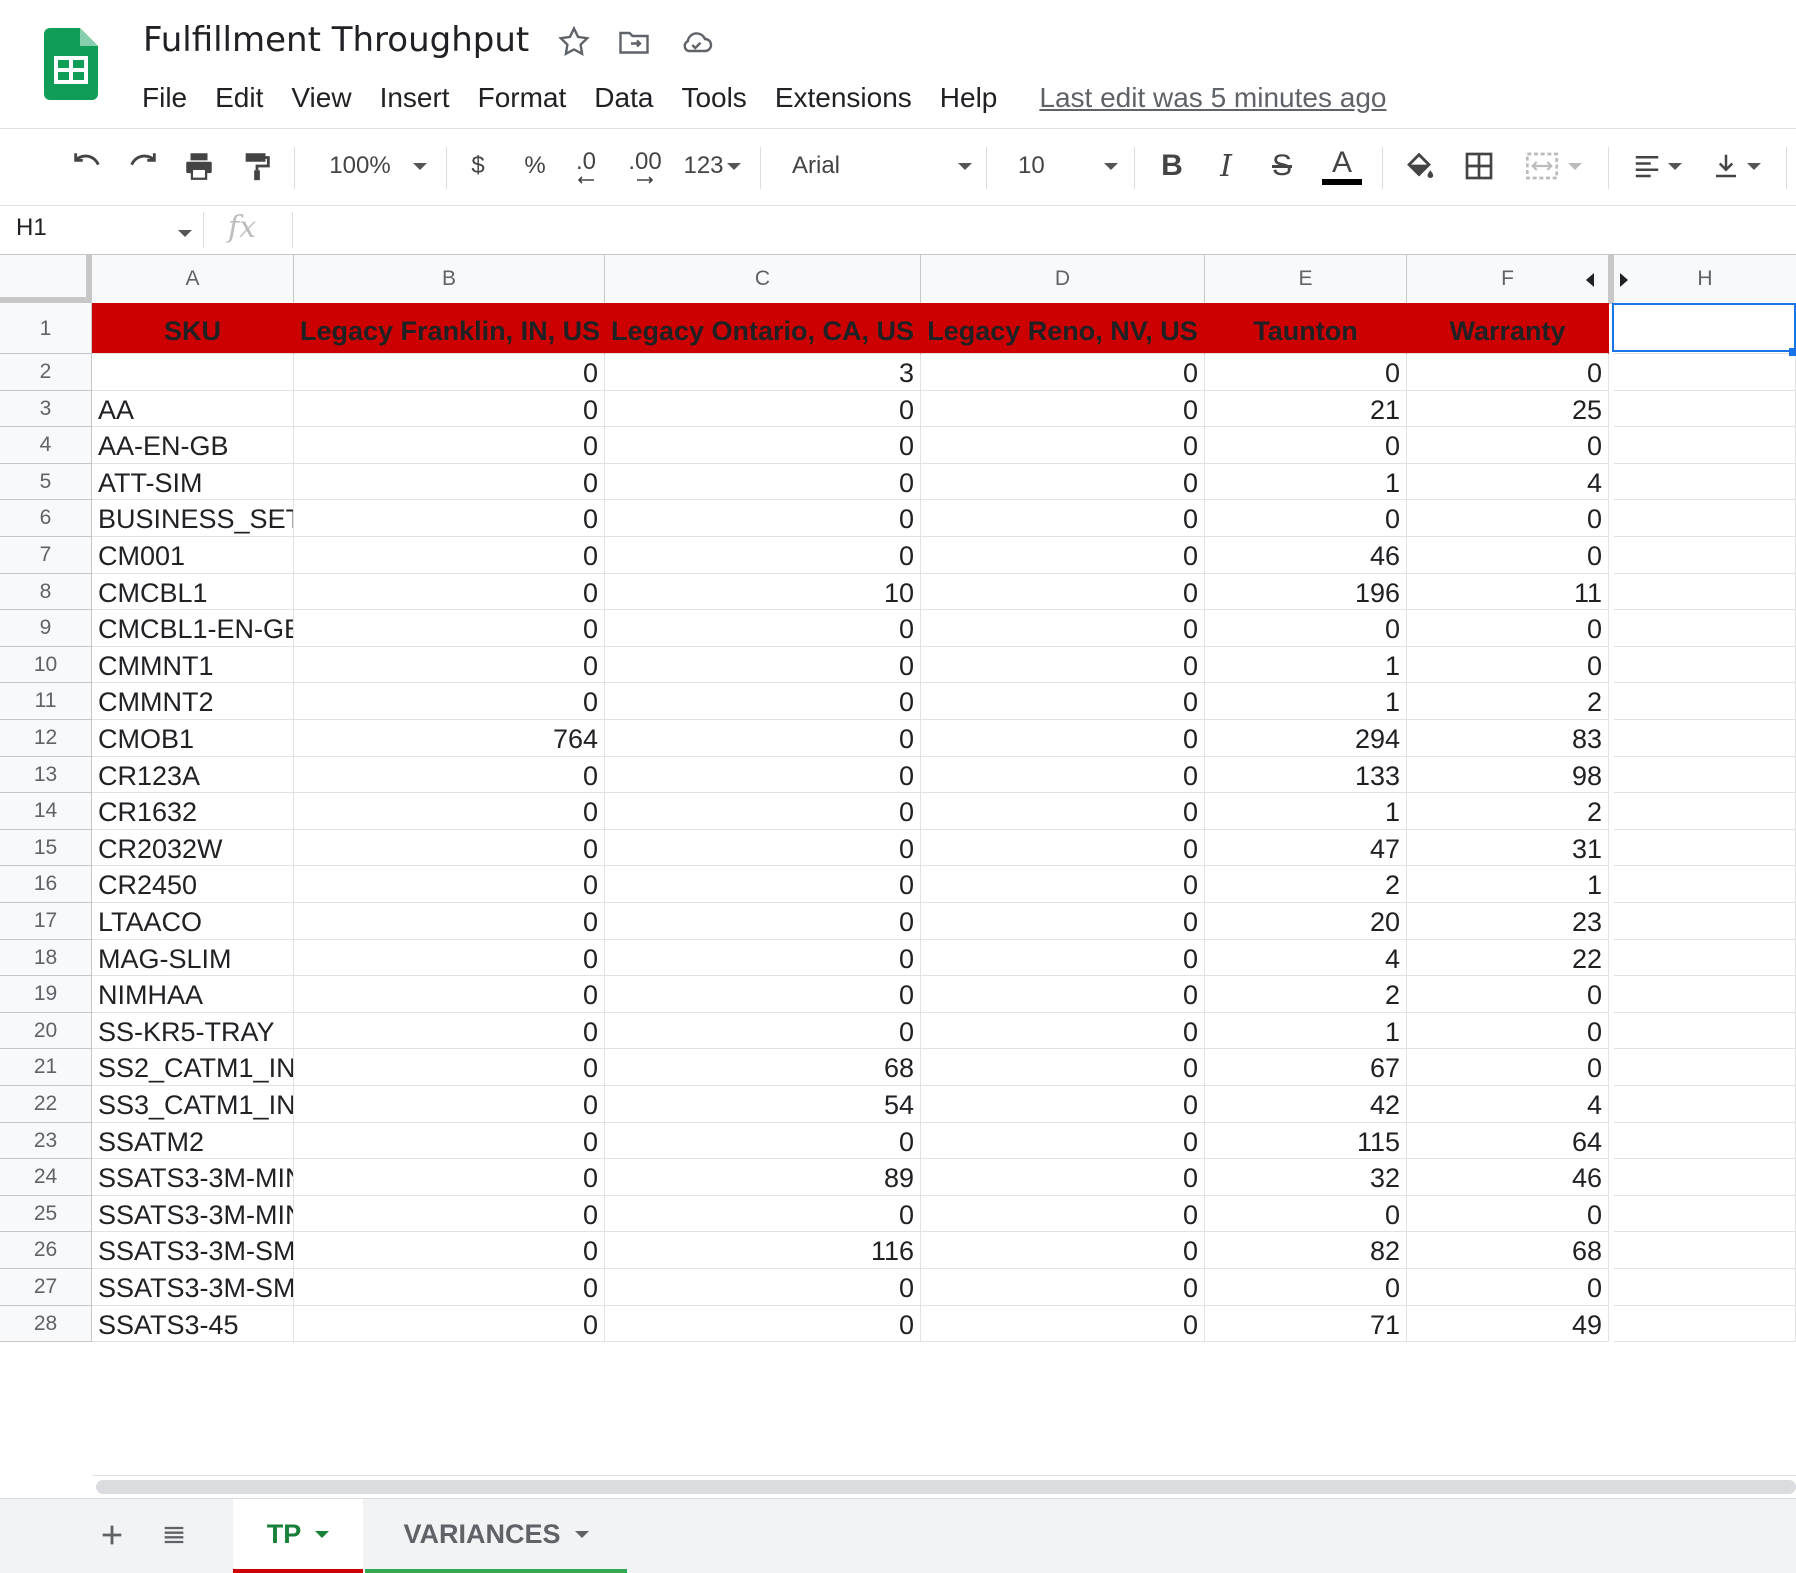  What do you see at coordinates (46, 884) in the screenshot?
I see `row-number: 16` at bounding box center [46, 884].